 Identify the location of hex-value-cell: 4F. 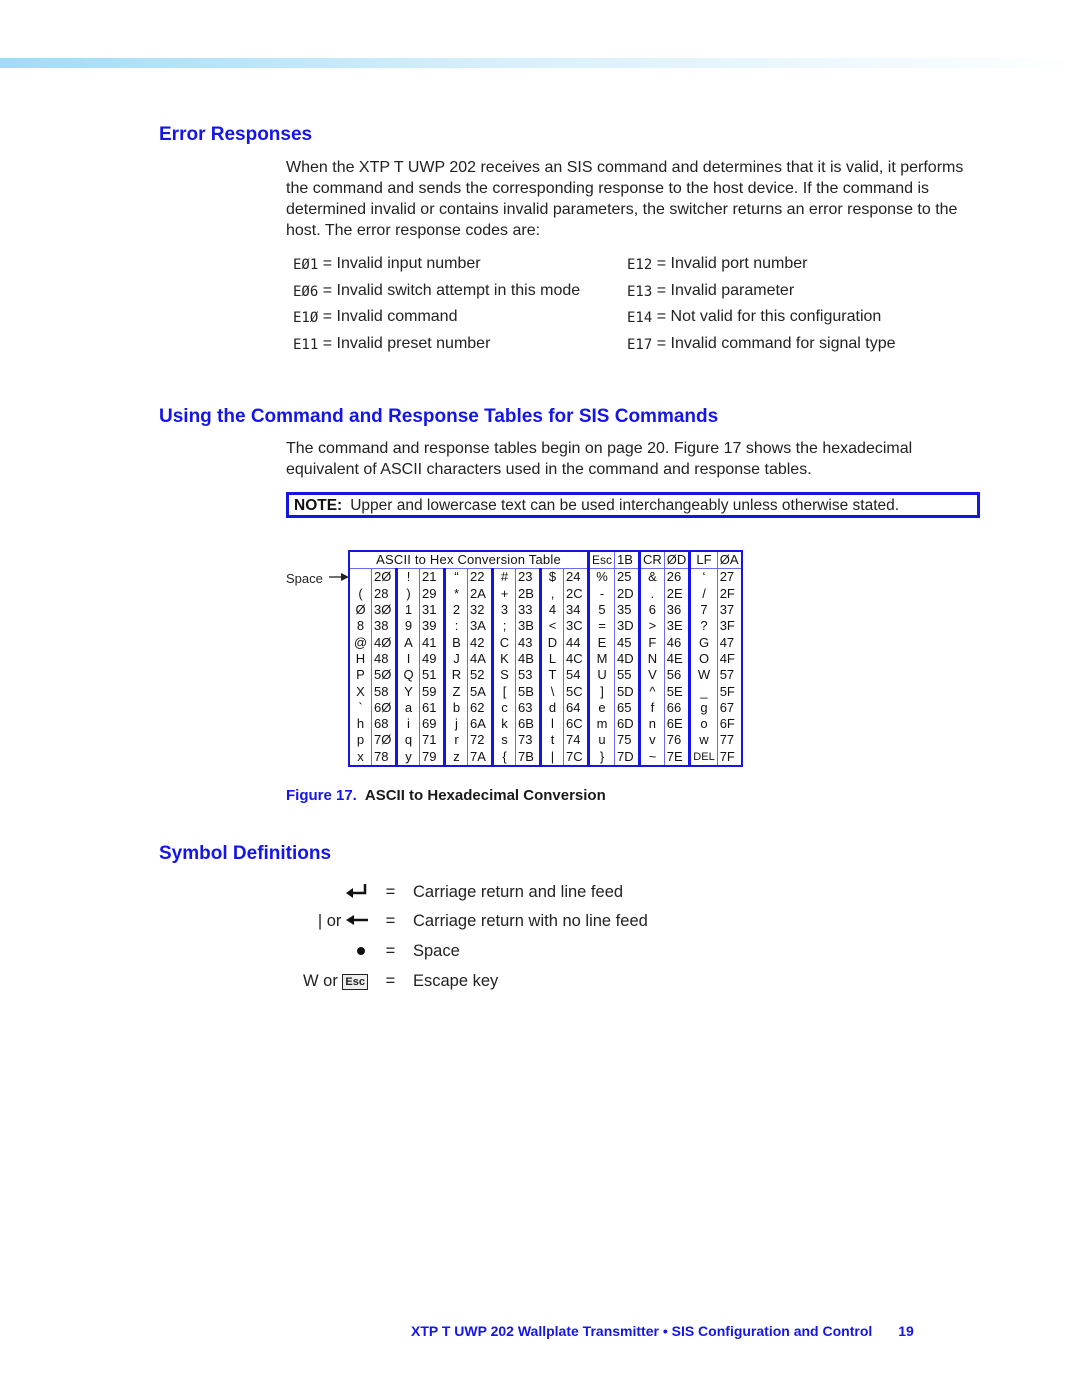
(729, 659).